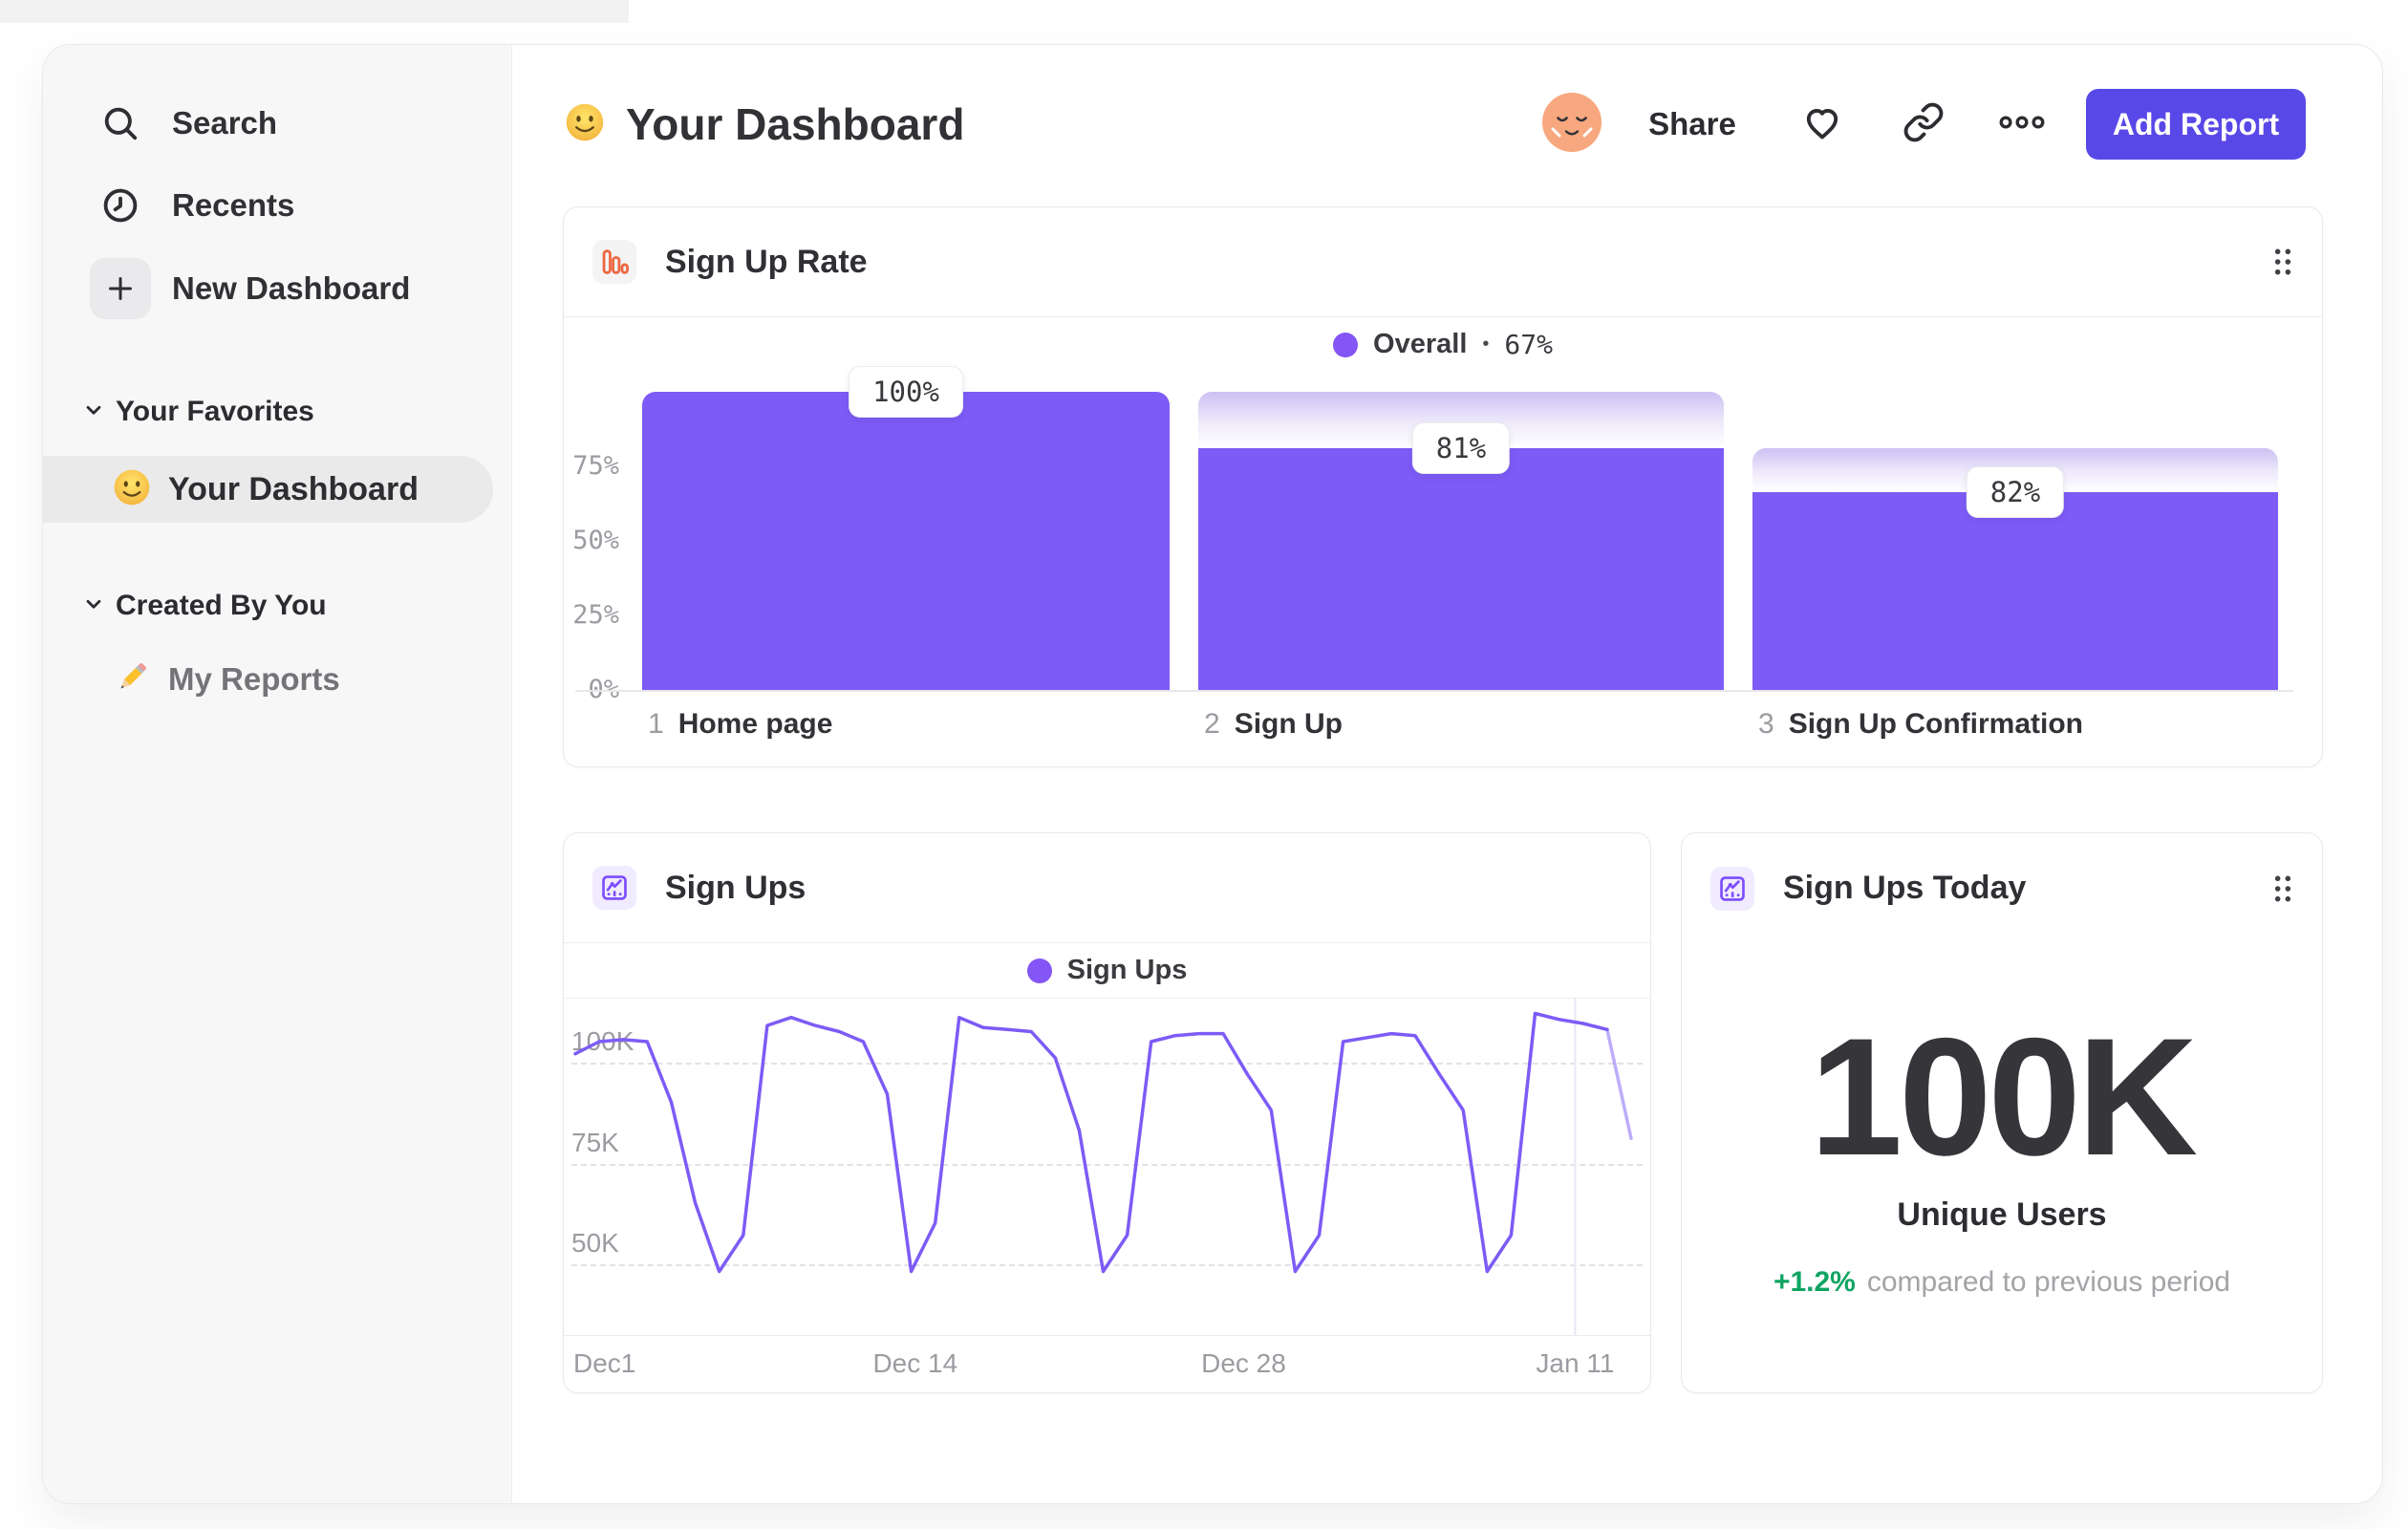 Image resolution: width=2408 pixels, height=1529 pixels. Describe the element at coordinates (1103, 1166) in the screenshot. I see `line-chart-svg` at that location.